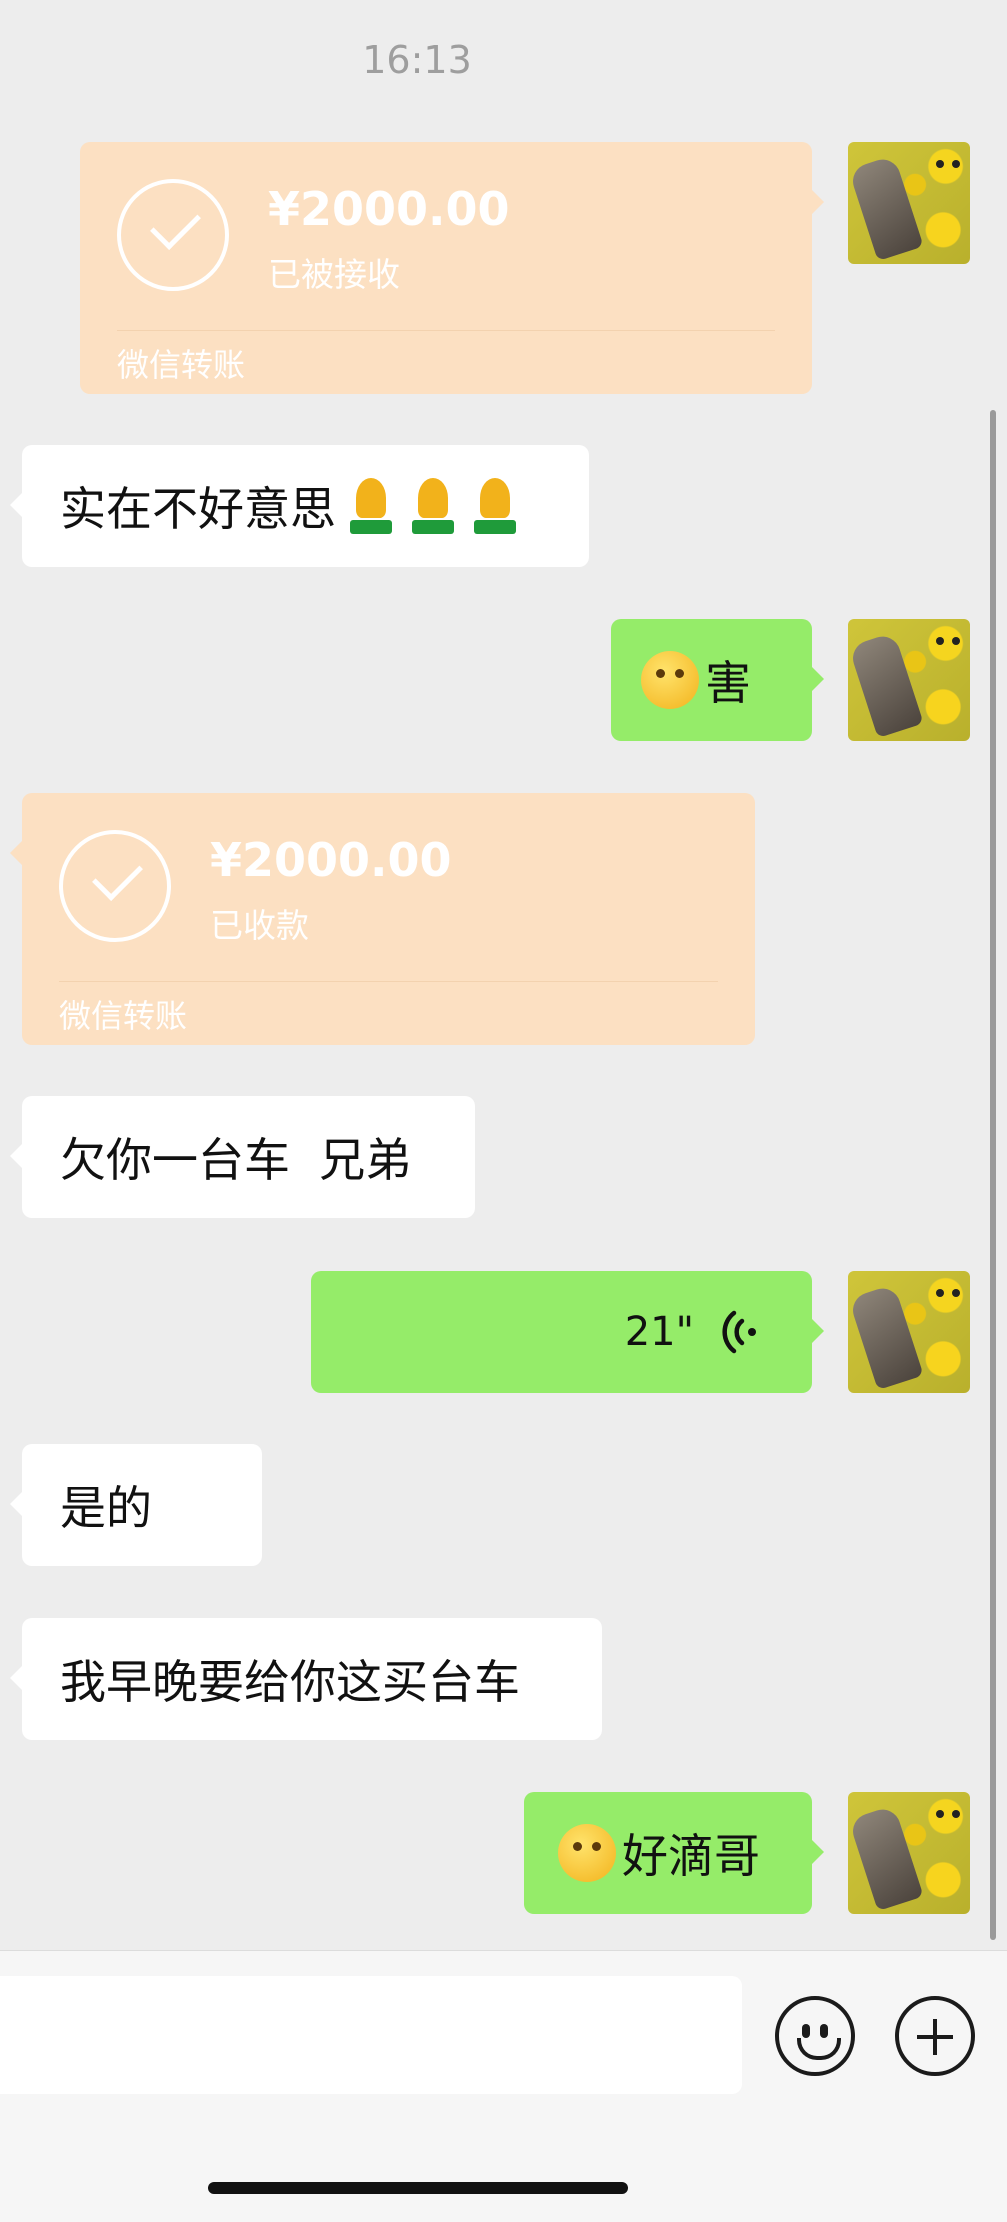  I want to click on voice-message-bubble: 21", so click(567, 1332).